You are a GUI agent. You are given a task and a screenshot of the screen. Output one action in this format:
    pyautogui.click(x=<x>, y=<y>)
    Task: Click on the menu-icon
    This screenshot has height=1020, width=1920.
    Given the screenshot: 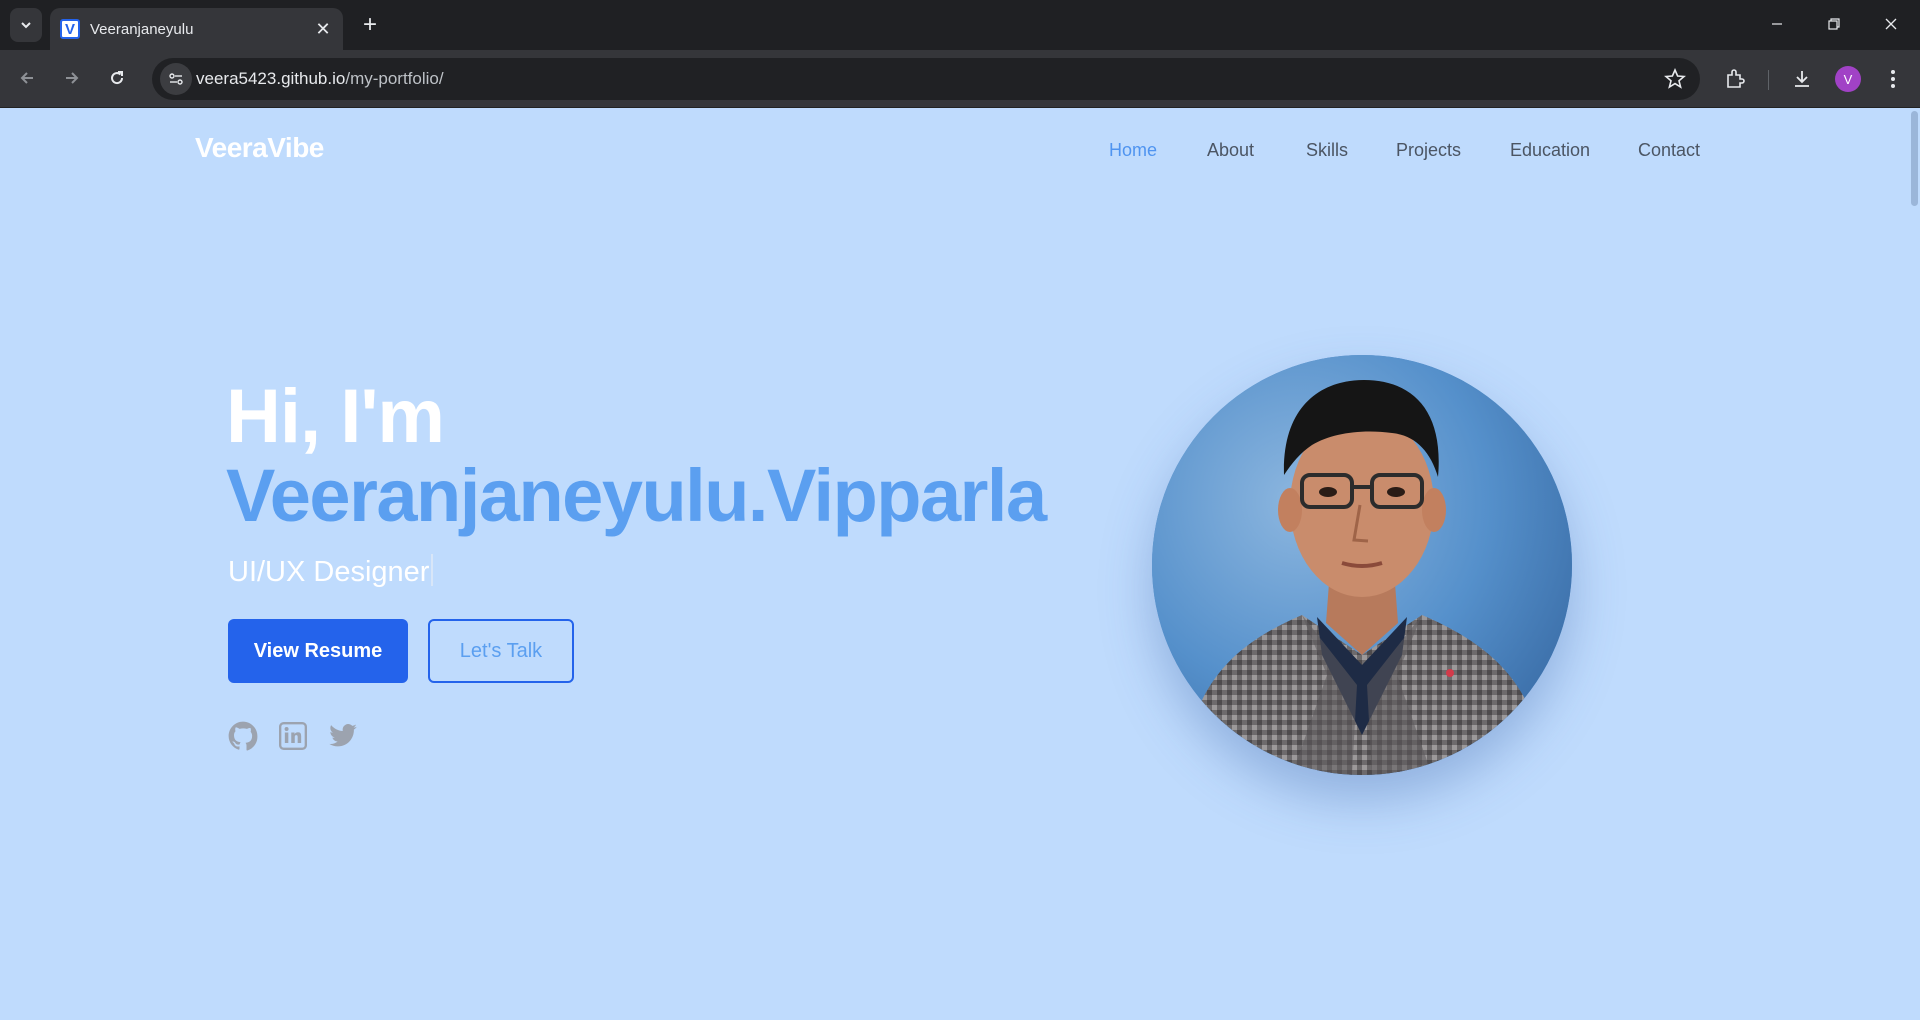 What is the action you would take?
    pyautogui.click(x=1893, y=79)
    